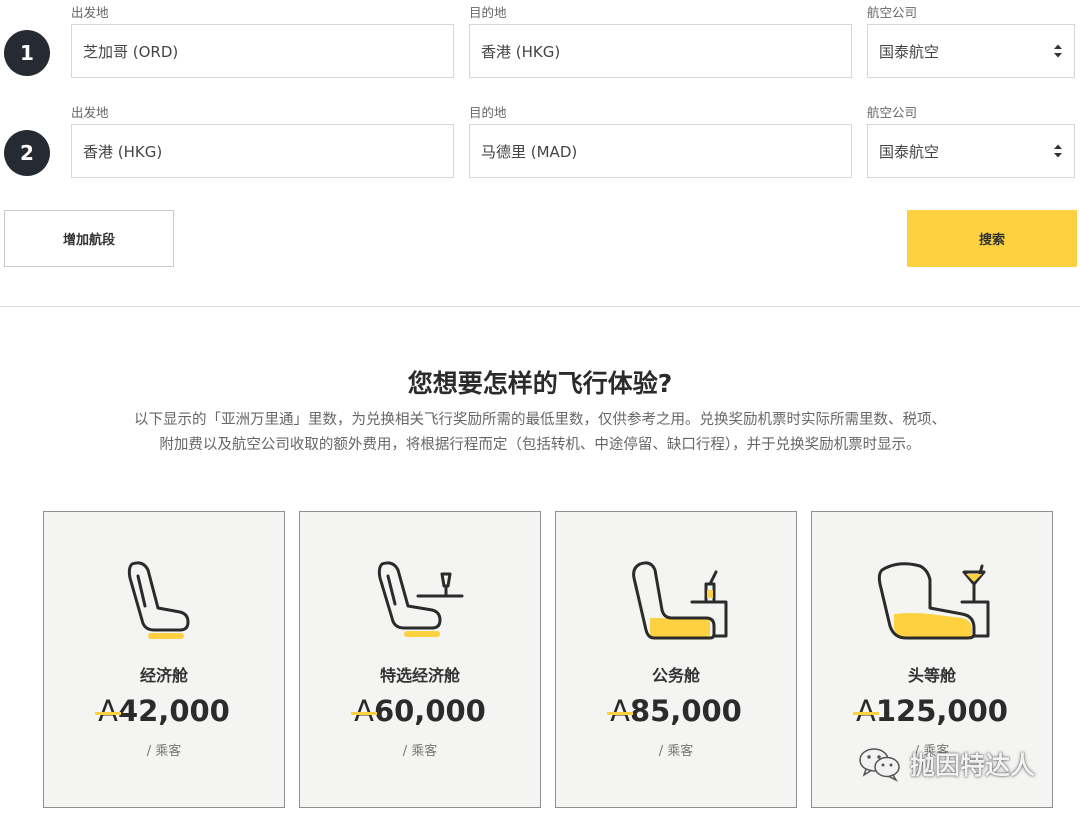 Image resolution: width=1080 pixels, height=814 pixels. Describe the element at coordinates (675, 675) in the screenshot. I see `cabin-name: 公务舱` at that location.